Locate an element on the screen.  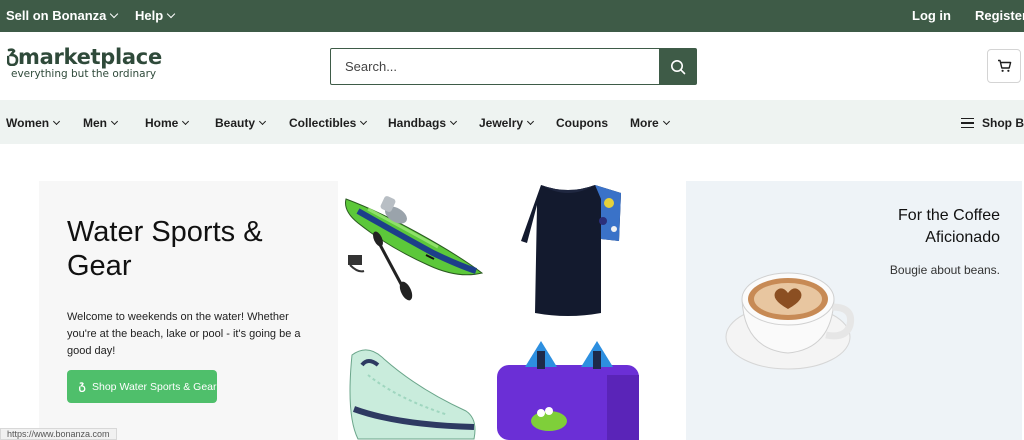
cart-icon is located at coordinates (1004, 65).